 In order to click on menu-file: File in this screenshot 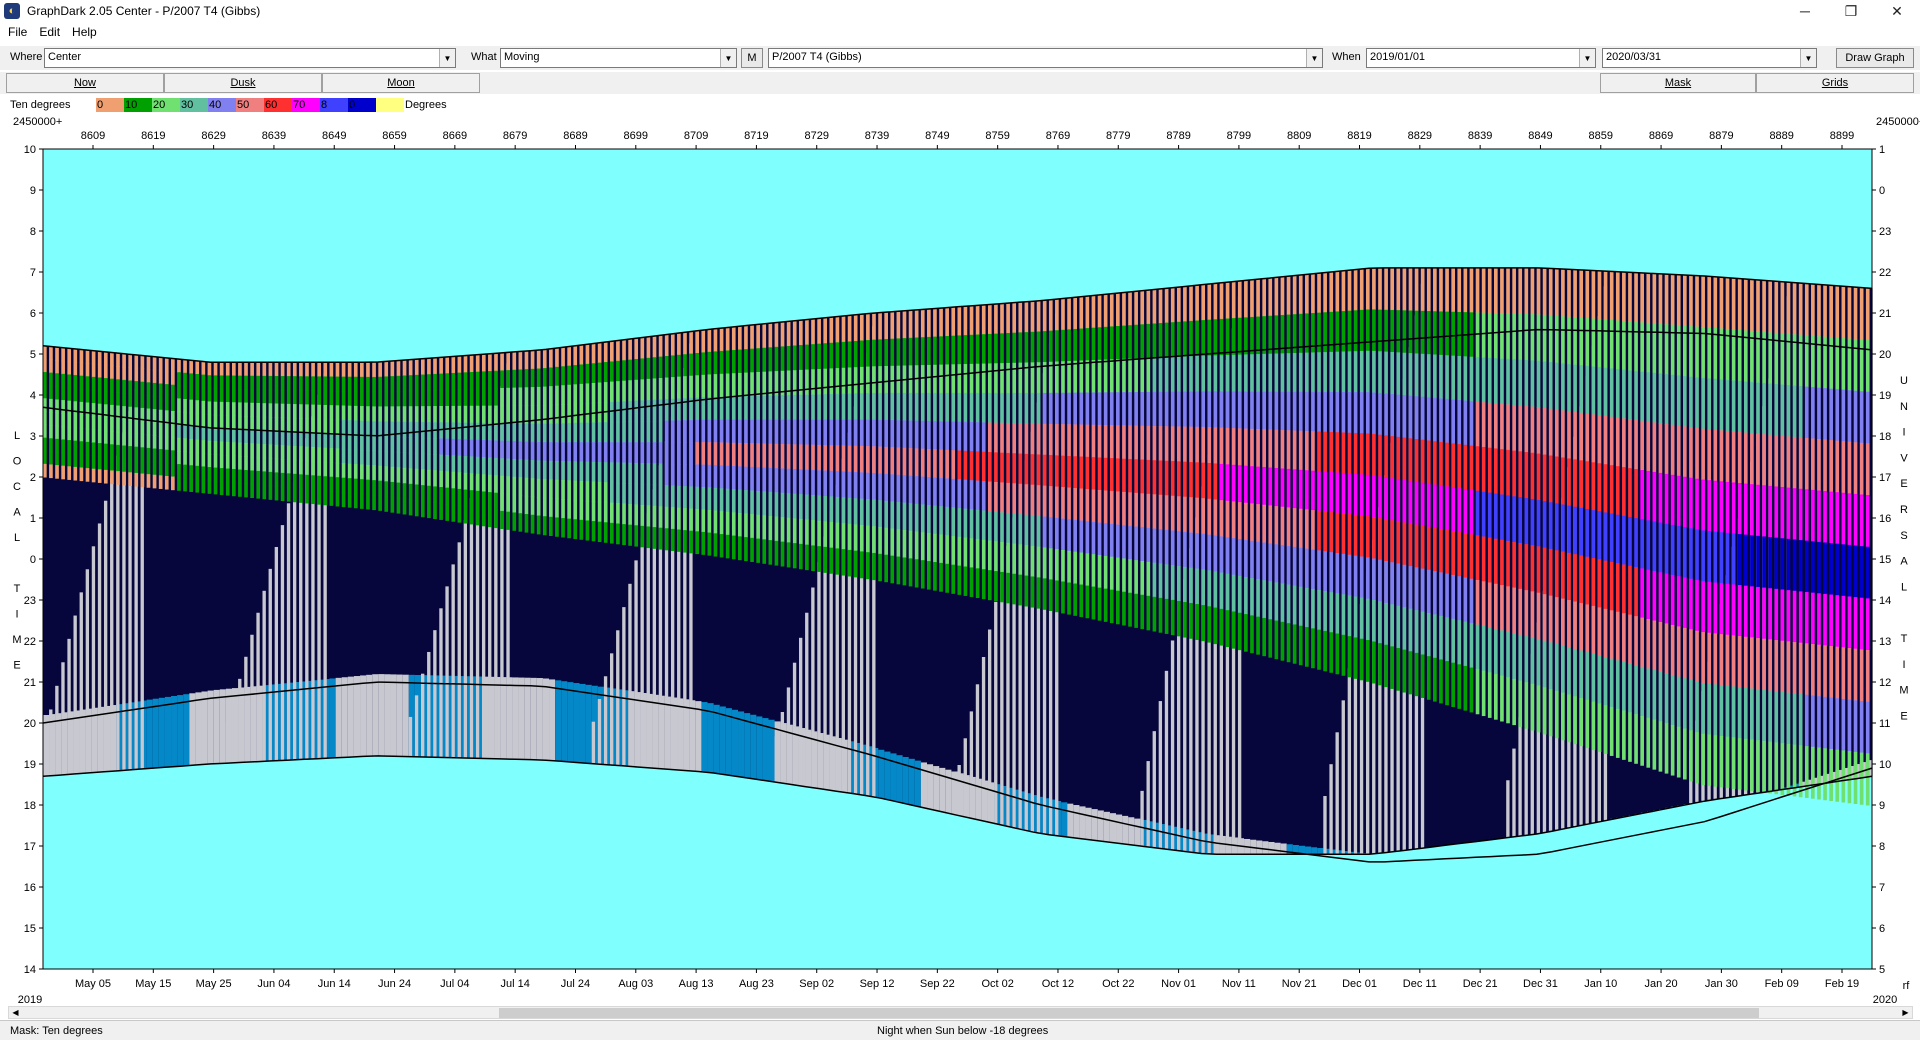, I will do `click(17, 32)`.